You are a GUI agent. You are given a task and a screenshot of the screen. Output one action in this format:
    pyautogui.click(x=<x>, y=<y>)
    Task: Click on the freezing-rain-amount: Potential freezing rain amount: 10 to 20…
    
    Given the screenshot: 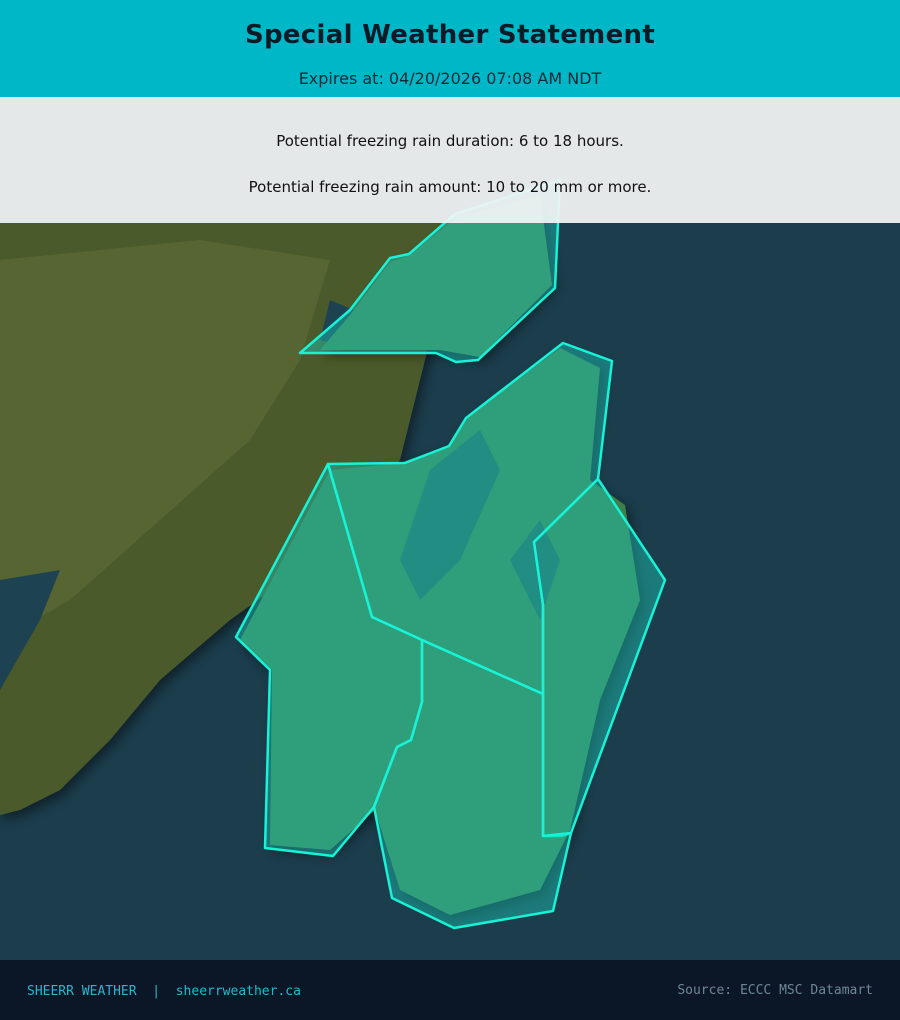 What is the action you would take?
    pyautogui.click(x=450, y=187)
    